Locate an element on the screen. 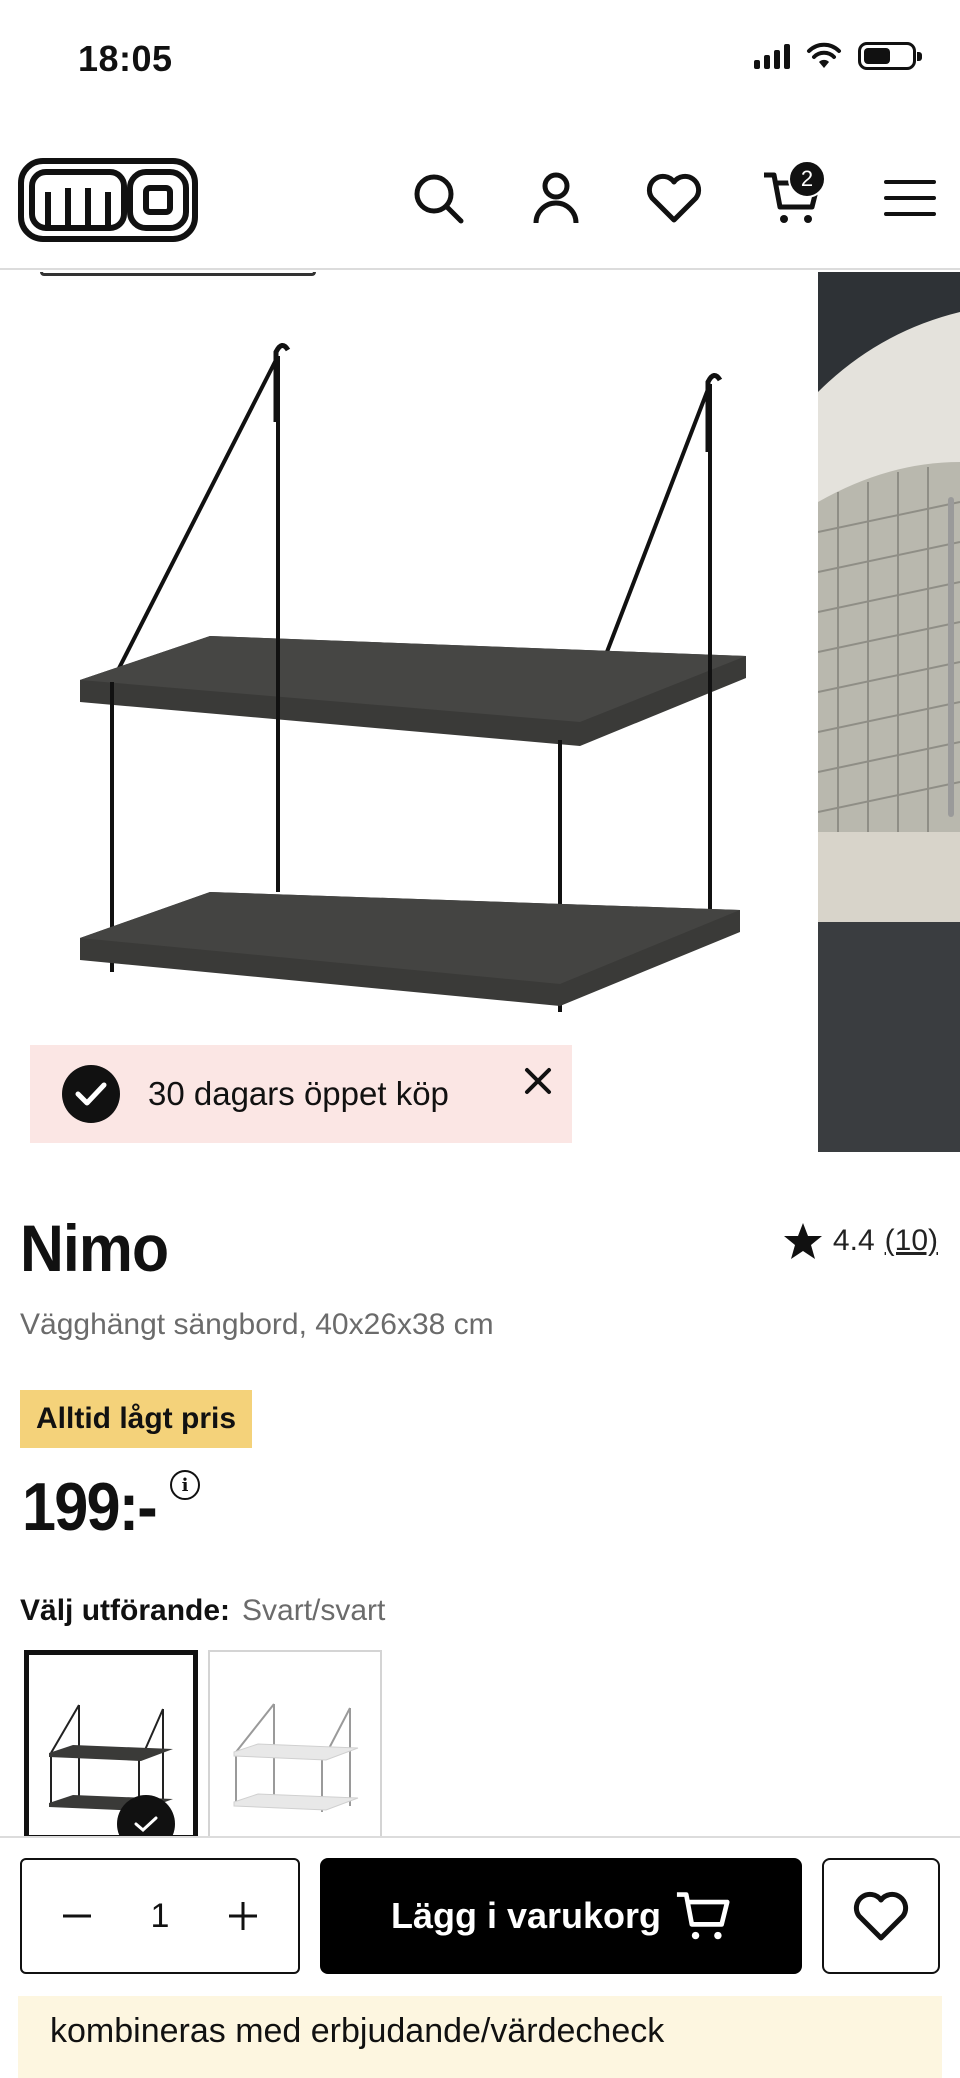 Image resolution: width=960 pixels, height=2078 pixels. account-icon is located at coordinates (556, 198).